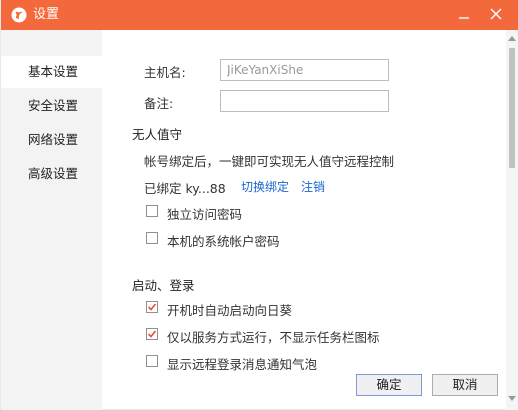 The width and height of the screenshot is (518, 410). I want to click on sidebar-item-network: 网络设置, so click(51, 140).